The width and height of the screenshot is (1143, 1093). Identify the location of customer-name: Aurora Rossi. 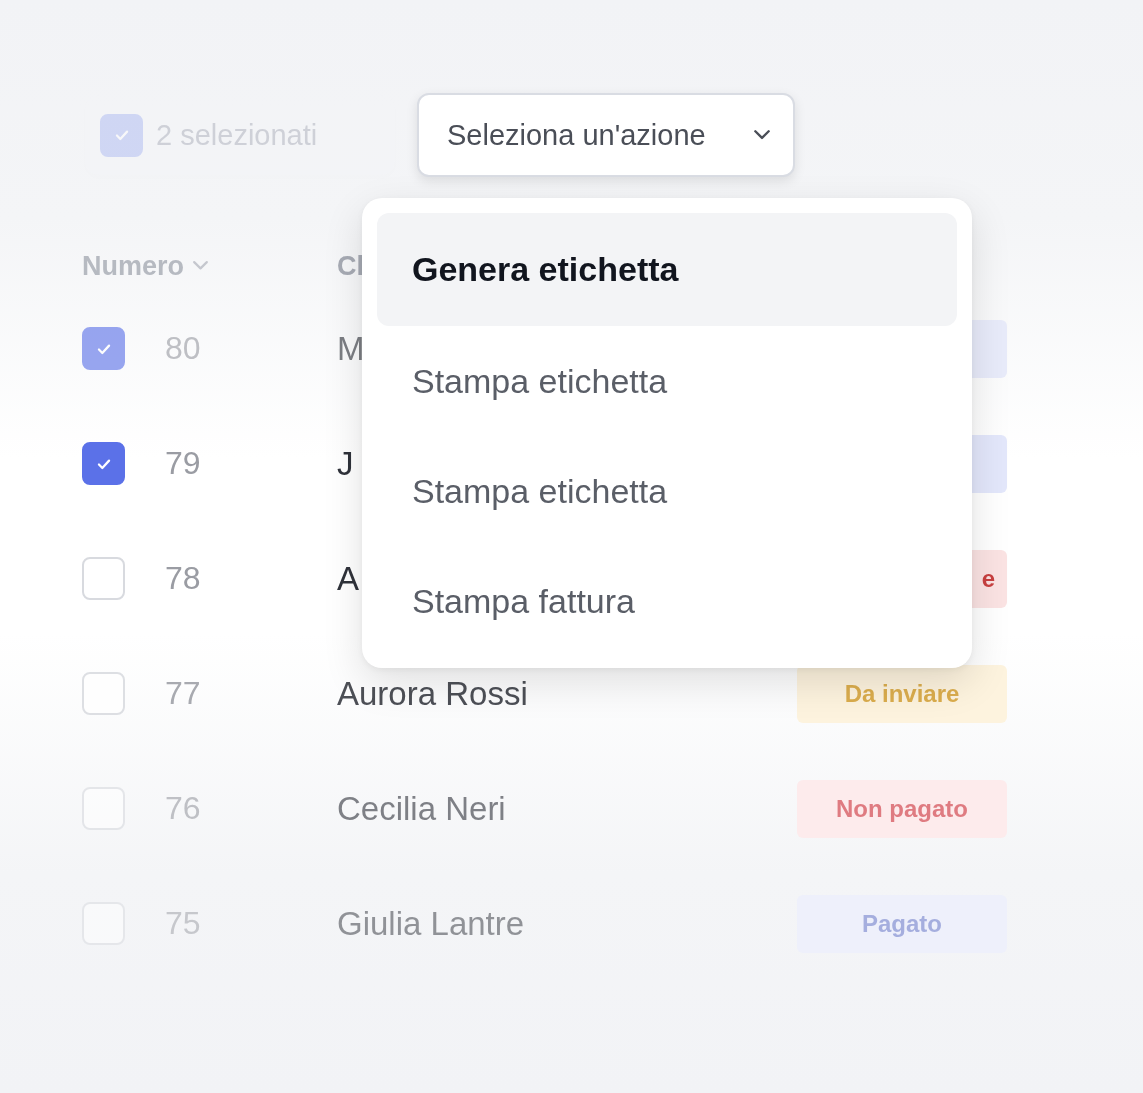
(433, 693).